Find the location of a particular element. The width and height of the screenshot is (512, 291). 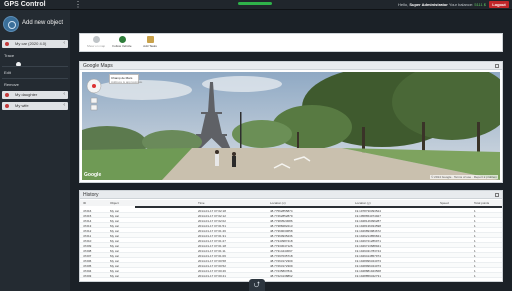

globe-icon is located at coordinates (122, 39).